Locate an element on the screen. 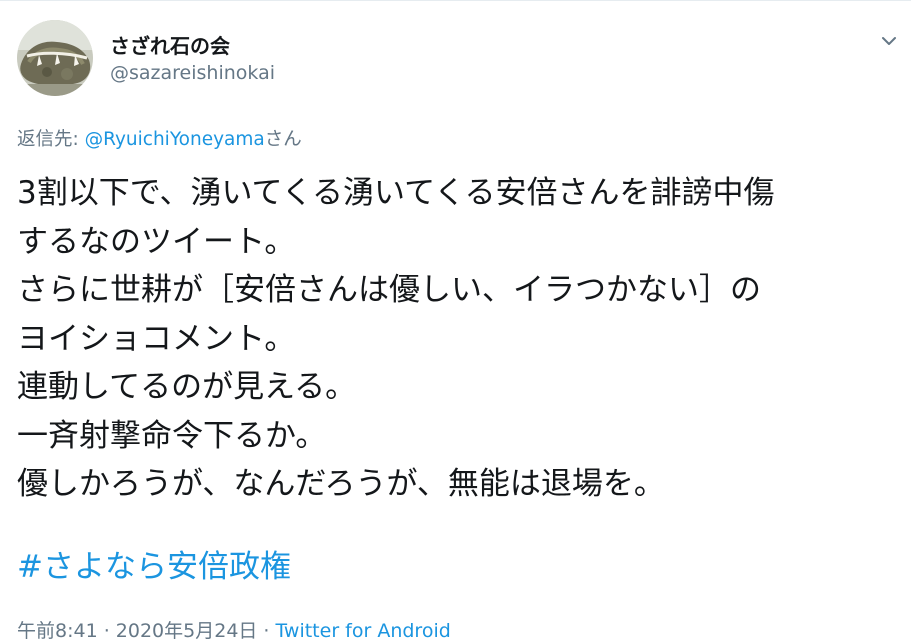  avatar-sazare-stone-photo is located at coordinates (55, 58).